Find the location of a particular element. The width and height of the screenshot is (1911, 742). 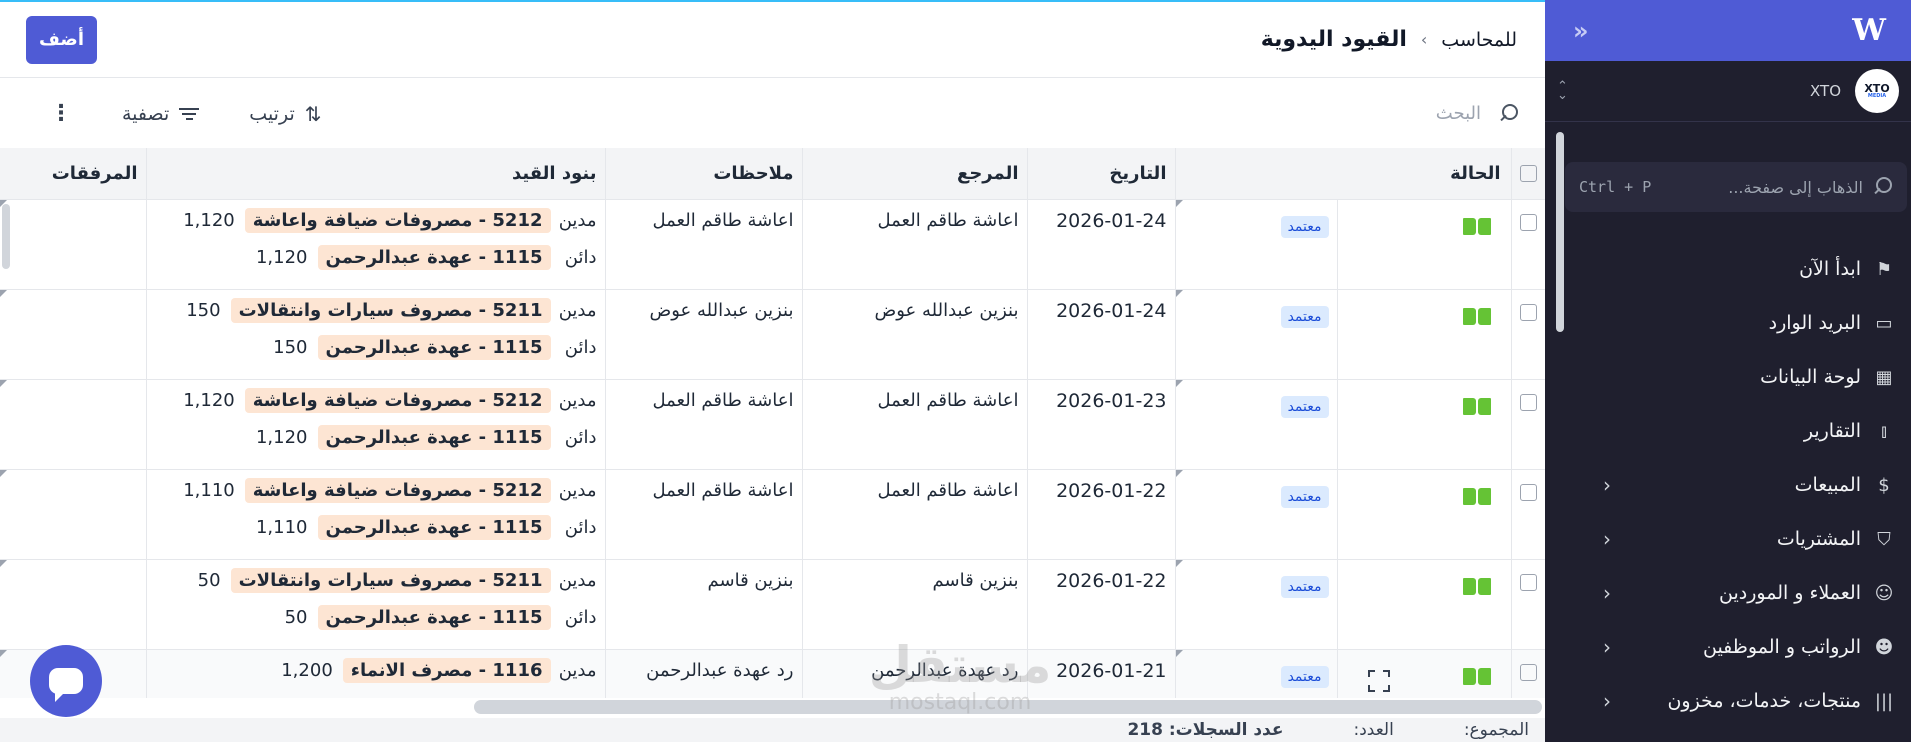

more-options-icon: ⋮ is located at coordinates (61, 113).